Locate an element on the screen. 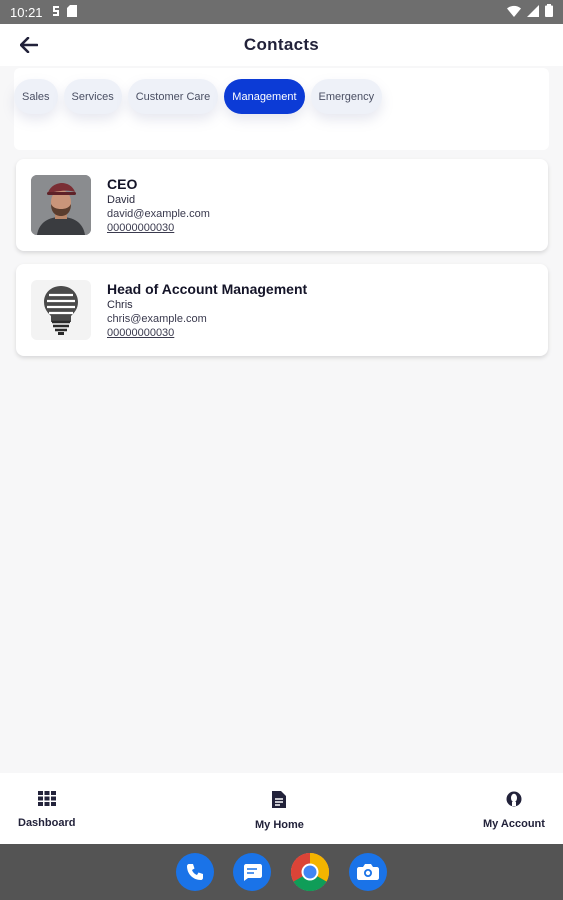 This screenshot has width=563, height=900. tab-services: Services is located at coordinates (92, 96).